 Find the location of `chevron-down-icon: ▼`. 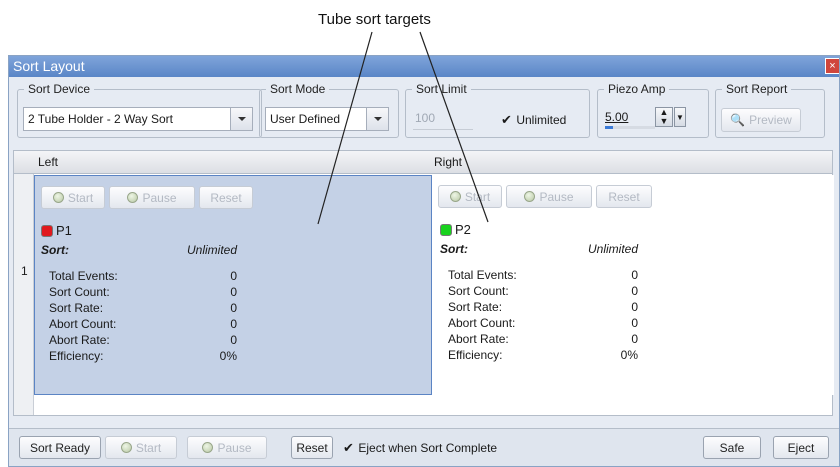

chevron-down-icon: ▼ is located at coordinates (680, 117).